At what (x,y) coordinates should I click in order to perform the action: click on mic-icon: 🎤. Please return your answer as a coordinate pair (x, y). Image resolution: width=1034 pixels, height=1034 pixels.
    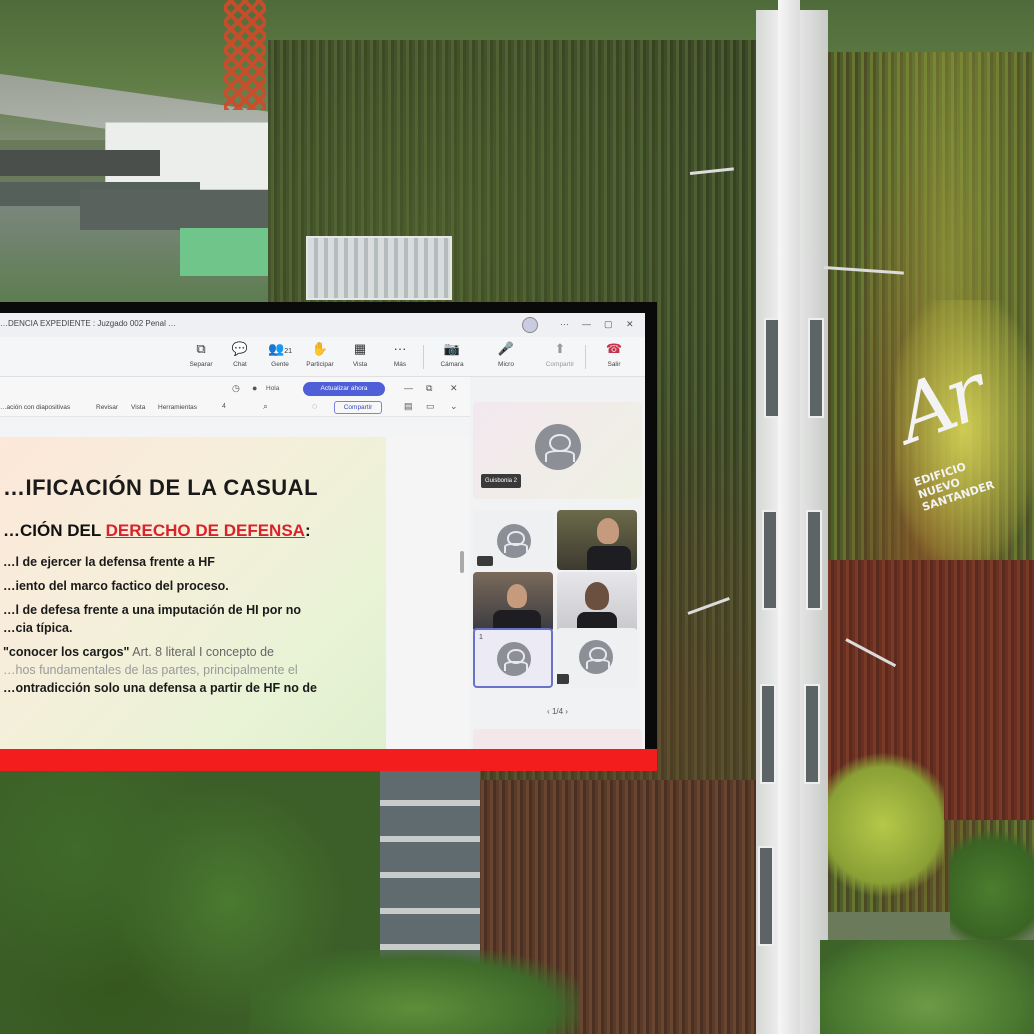
    Looking at the image, I should click on (506, 348).